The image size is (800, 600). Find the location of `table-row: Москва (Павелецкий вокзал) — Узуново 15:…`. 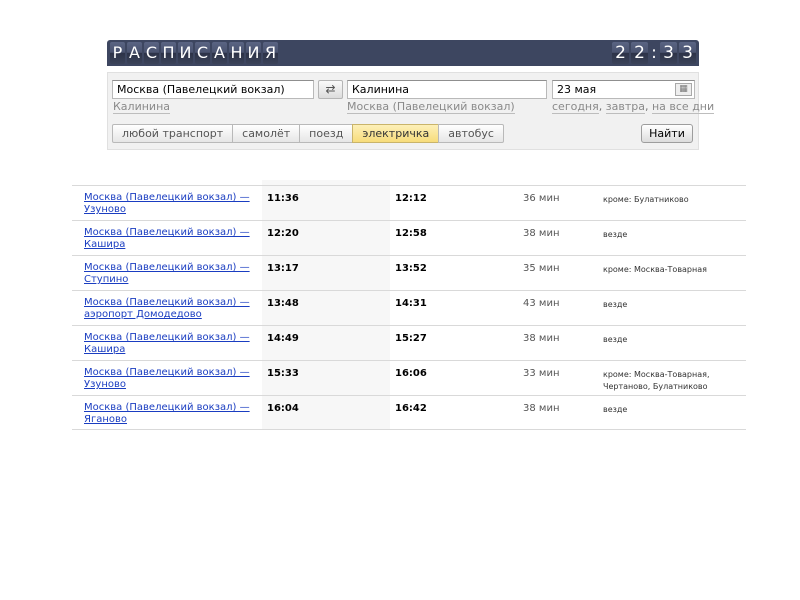

table-row: Москва (Павелецкий вокзал) — Узуново 15:… is located at coordinates (409, 377).